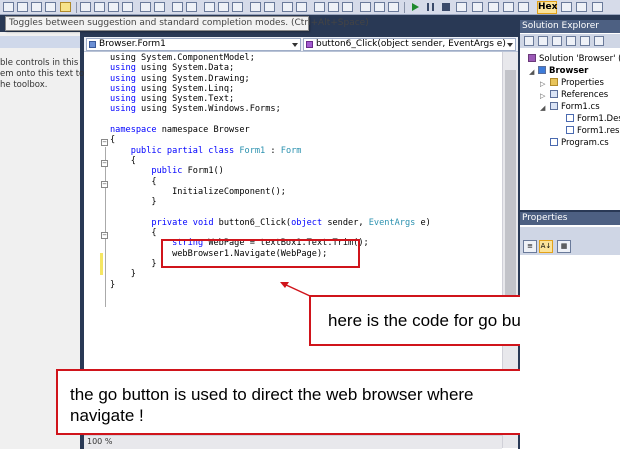  I want to click on code-line: using using System.Data;, so click(172, 68).